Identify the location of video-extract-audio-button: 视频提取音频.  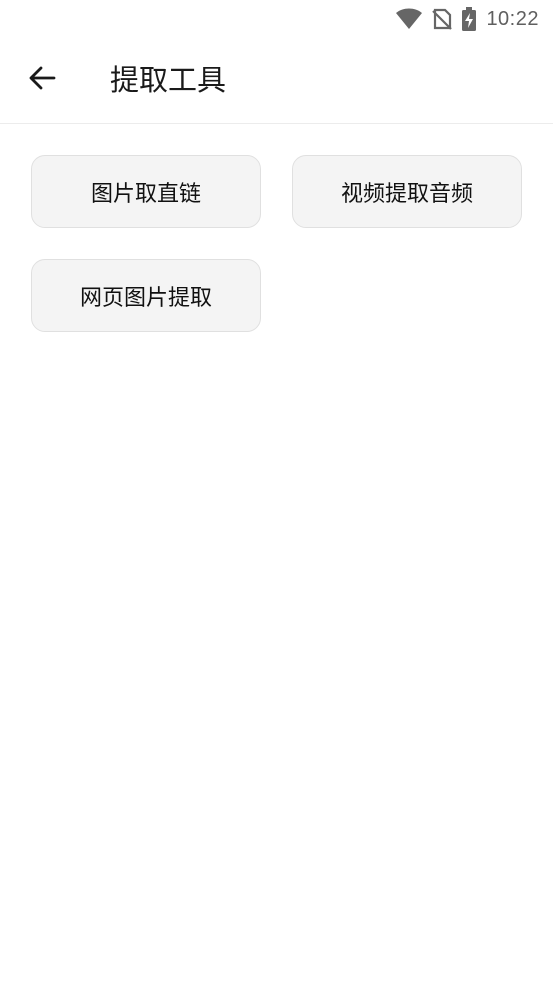
(407, 191).